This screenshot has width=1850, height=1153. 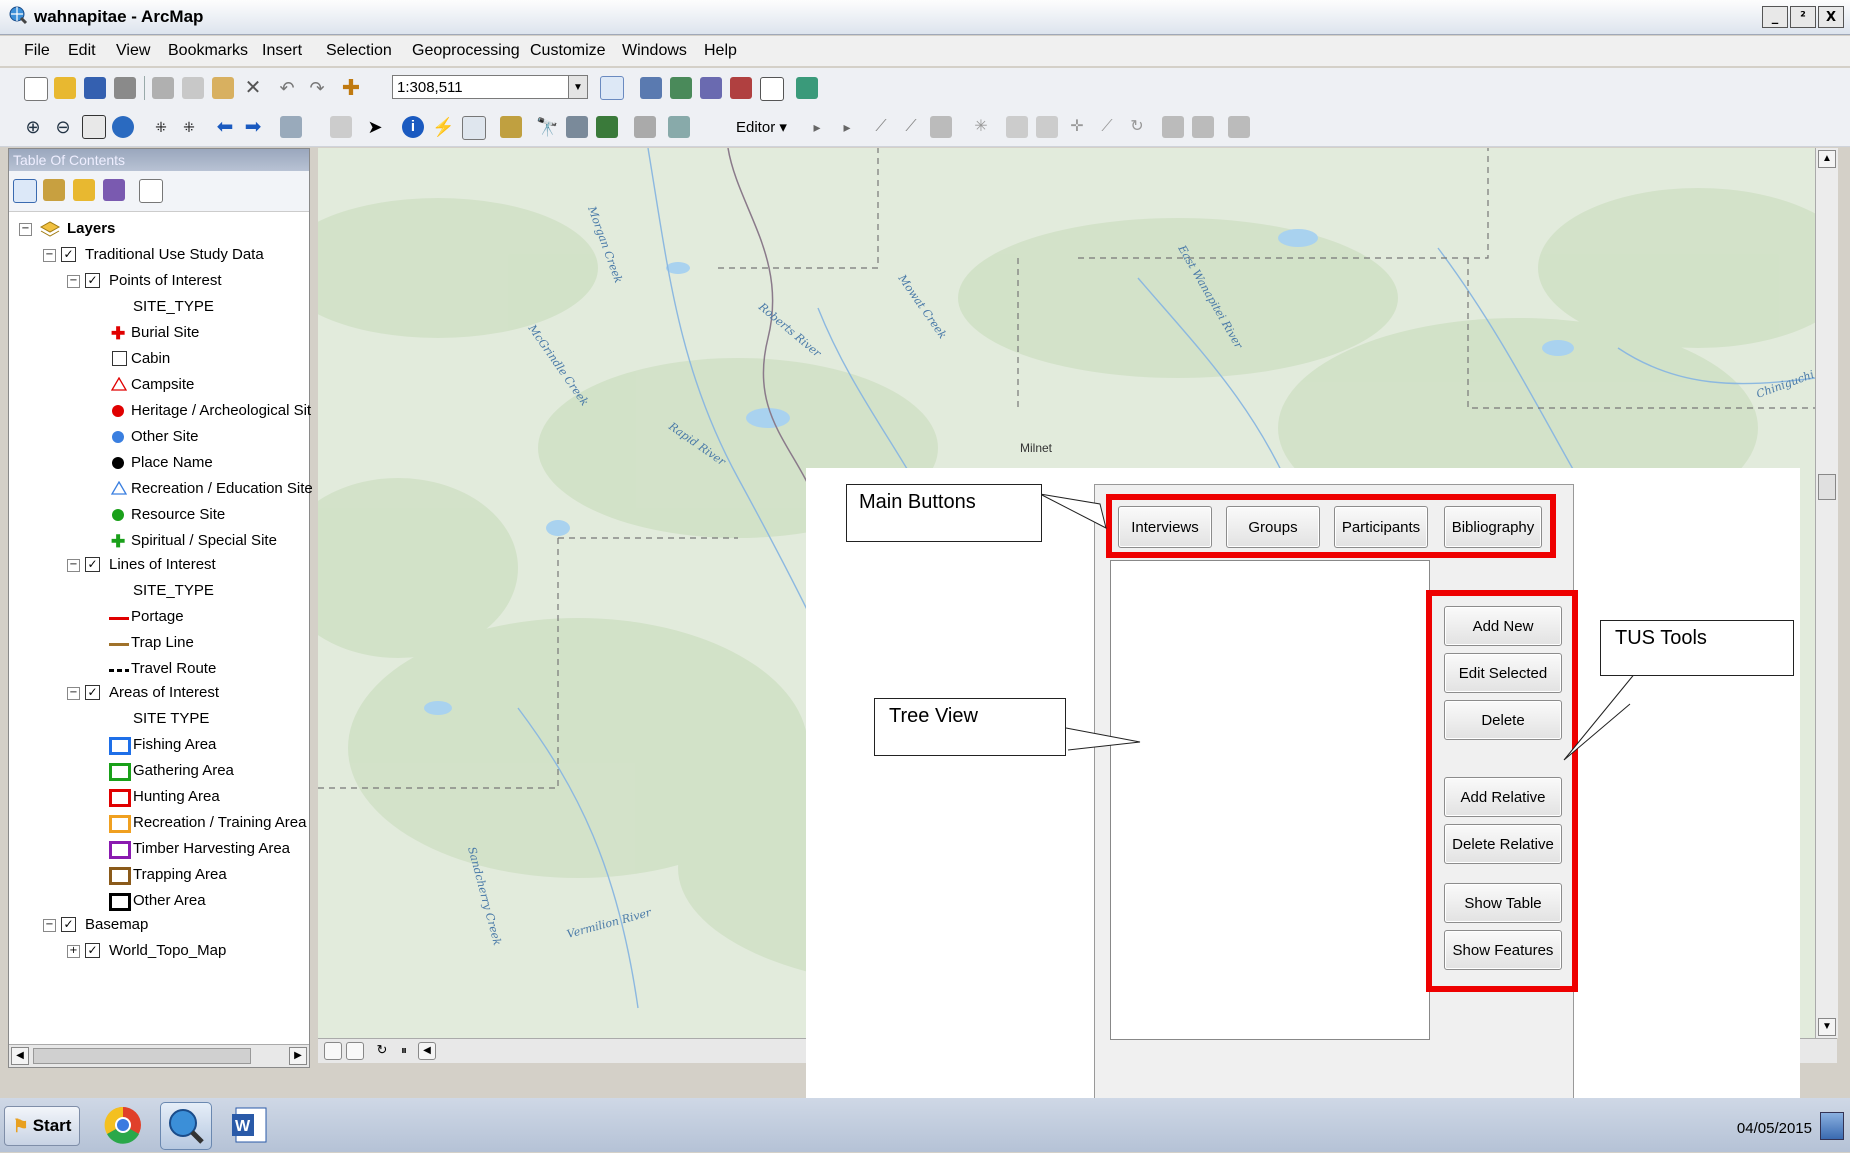 I want to click on modelbuilder-icon, so click(x=807, y=88).